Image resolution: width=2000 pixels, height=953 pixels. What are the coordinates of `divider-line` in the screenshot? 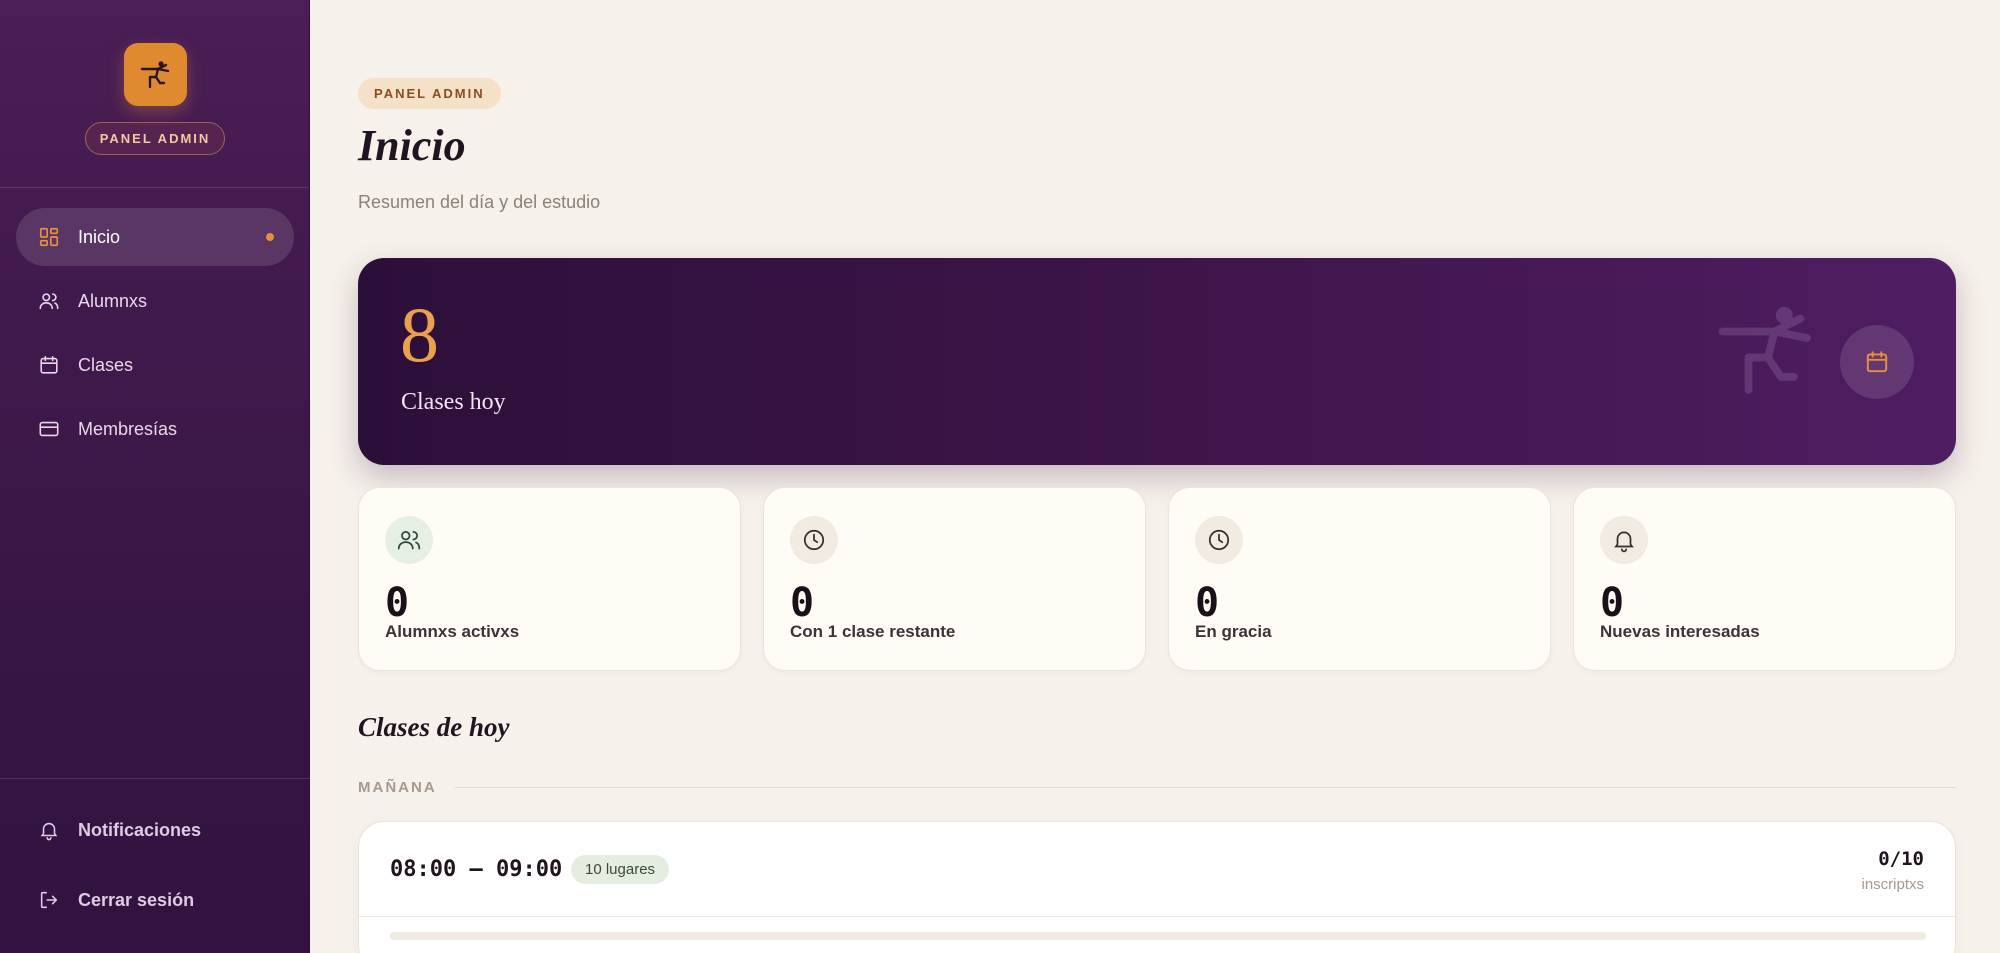 It's located at (1205, 787).